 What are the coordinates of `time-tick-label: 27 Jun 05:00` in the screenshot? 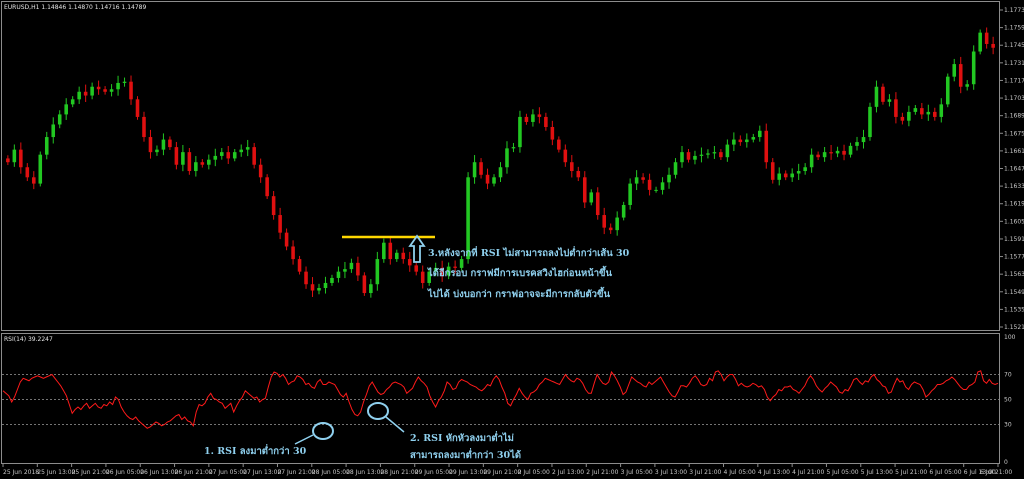 It's located at (228, 472).